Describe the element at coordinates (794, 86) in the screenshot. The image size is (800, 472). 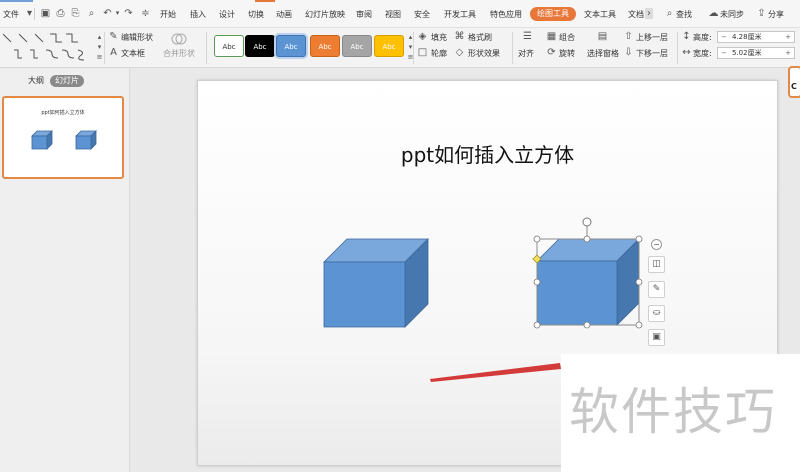
I see `assistant-label: C` at that location.